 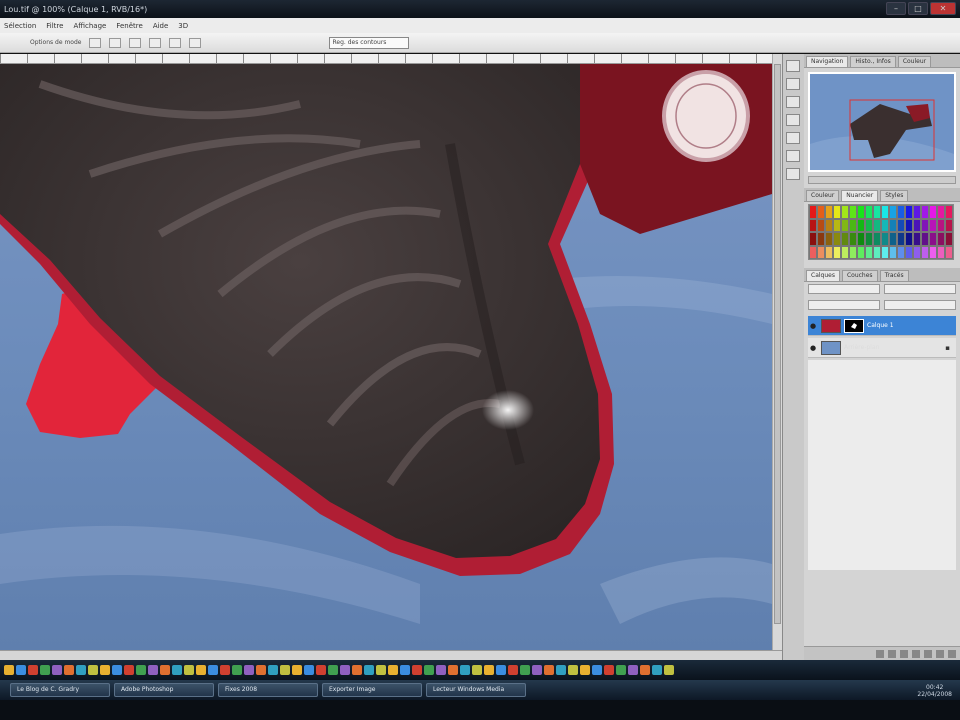 I want to click on layer-mask-thumbnail, so click(x=854, y=325).